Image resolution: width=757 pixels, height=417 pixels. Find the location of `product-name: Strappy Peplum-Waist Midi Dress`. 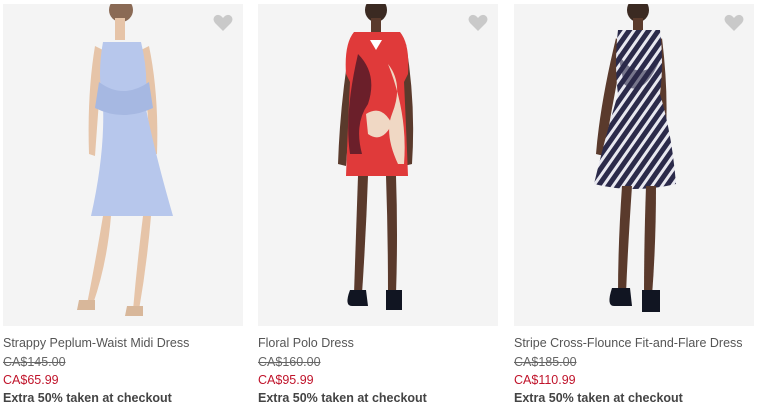

product-name: Strappy Peplum-Waist Midi Dress is located at coordinates (96, 343).